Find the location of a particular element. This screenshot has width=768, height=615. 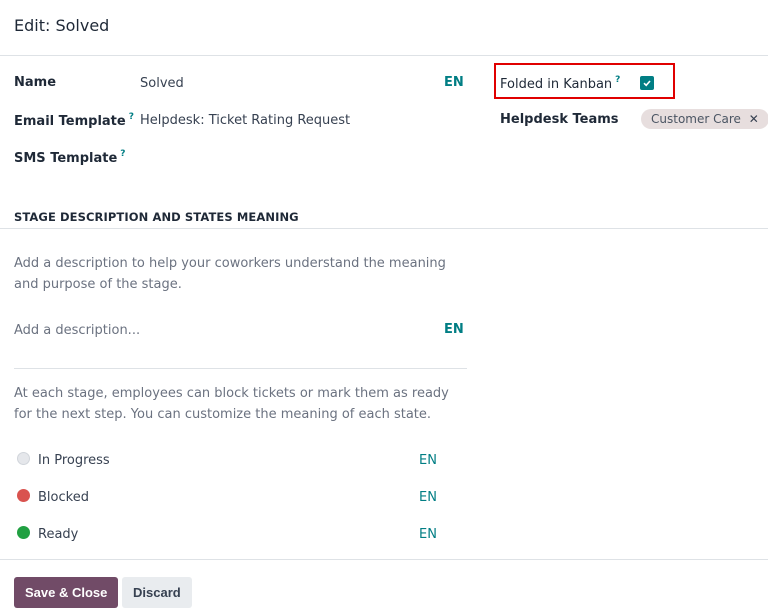

state-label-blocked: Blocked is located at coordinates (63, 497).